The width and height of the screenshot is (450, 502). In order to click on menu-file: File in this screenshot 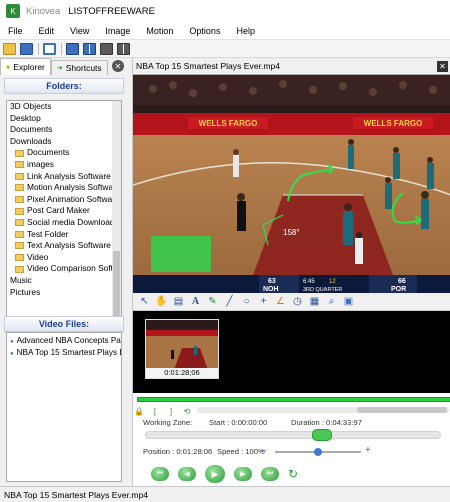, I will do `click(15, 31)`.